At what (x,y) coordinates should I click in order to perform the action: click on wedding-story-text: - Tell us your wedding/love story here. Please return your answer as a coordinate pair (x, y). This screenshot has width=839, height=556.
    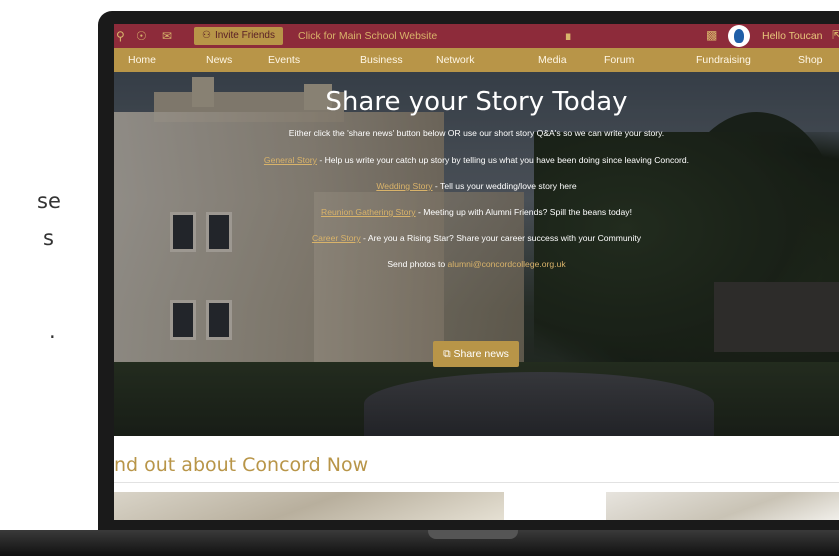
    Looking at the image, I should click on (504, 186).